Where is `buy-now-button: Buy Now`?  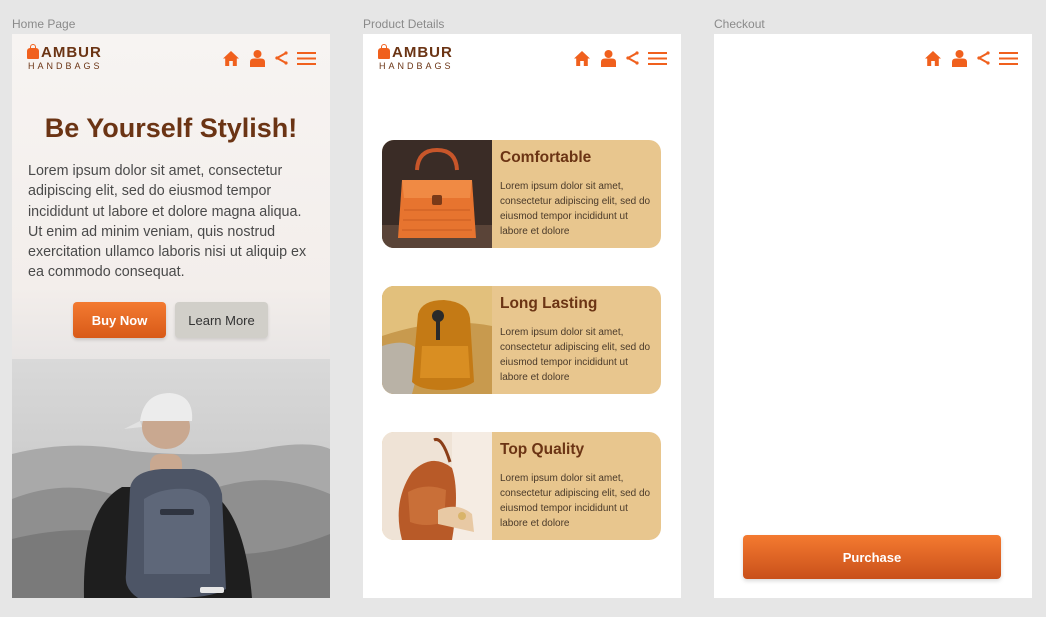 buy-now-button: Buy Now is located at coordinates (119, 320).